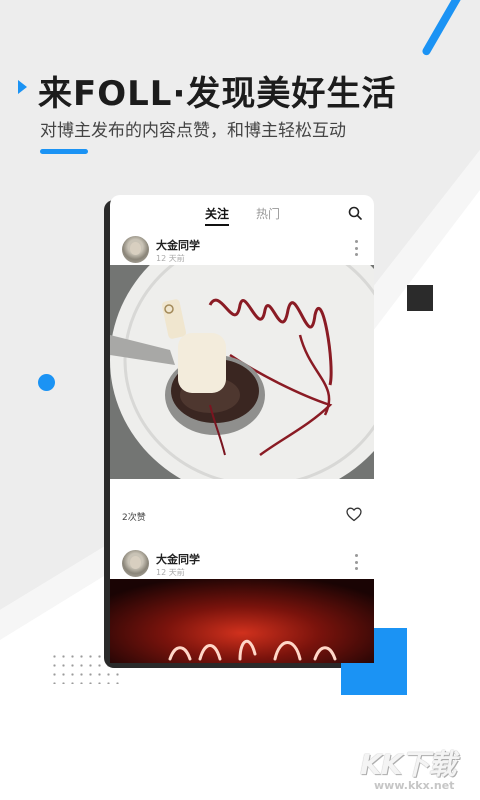 The height and width of the screenshot is (800, 480). Describe the element at coordinates (193, 131) in the screenshot. I see `promo-subline: 对博主发布的内容点赞，和博主轻松互动` at that location.